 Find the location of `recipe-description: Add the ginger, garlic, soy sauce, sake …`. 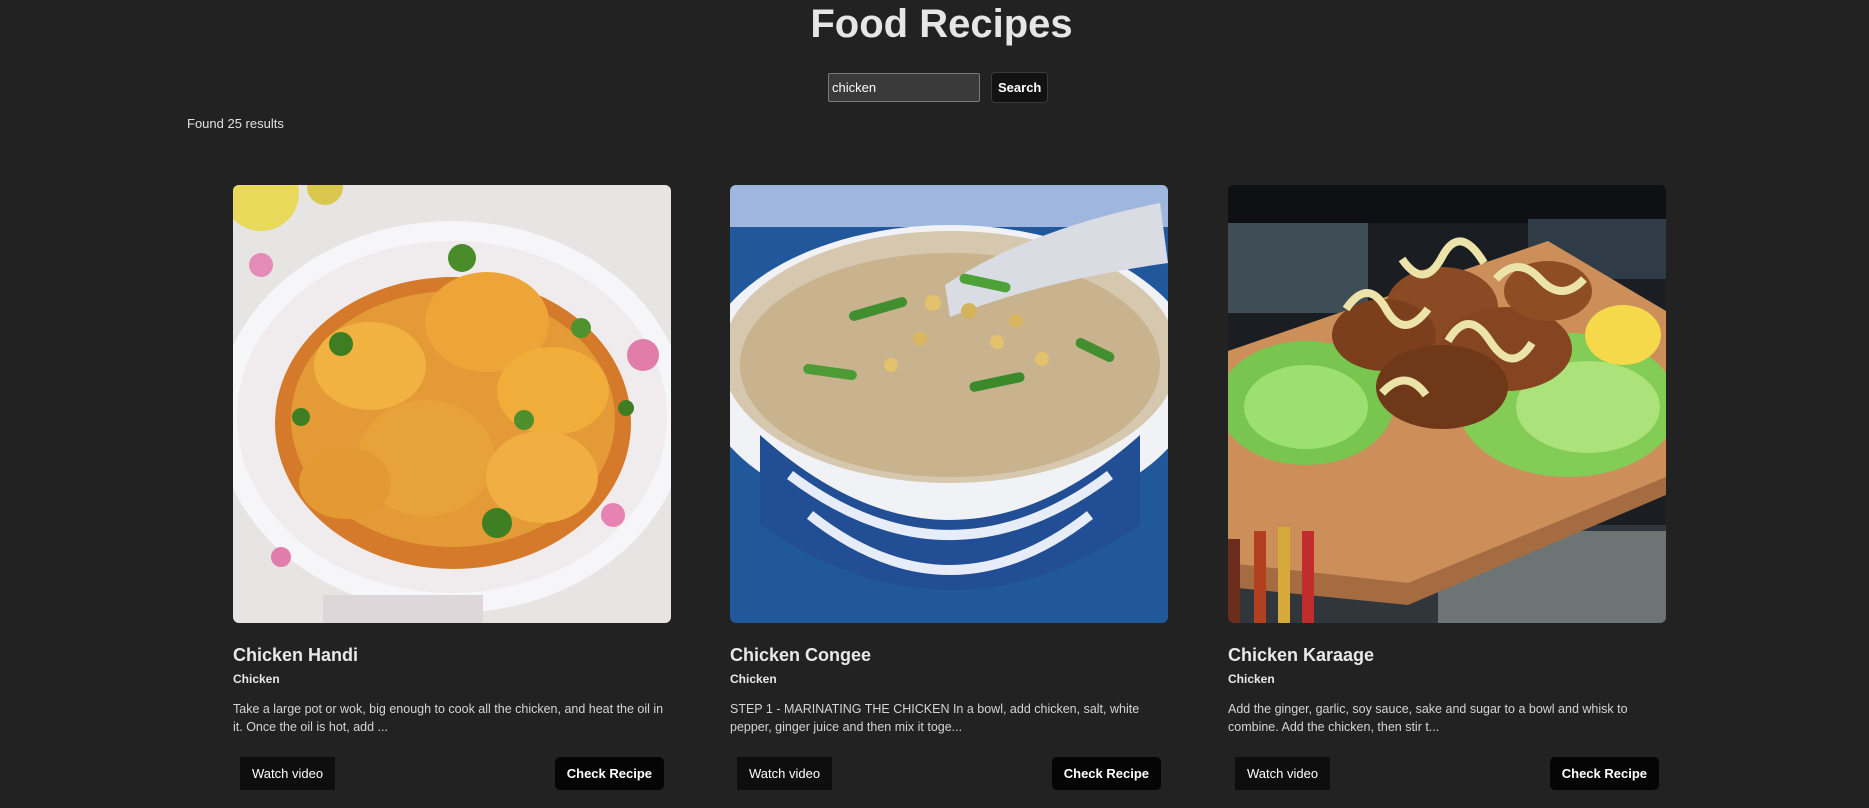

recipe-description: Add the ginger, garlic, soy sauce, sake … is located at coordinates (1428, 718).